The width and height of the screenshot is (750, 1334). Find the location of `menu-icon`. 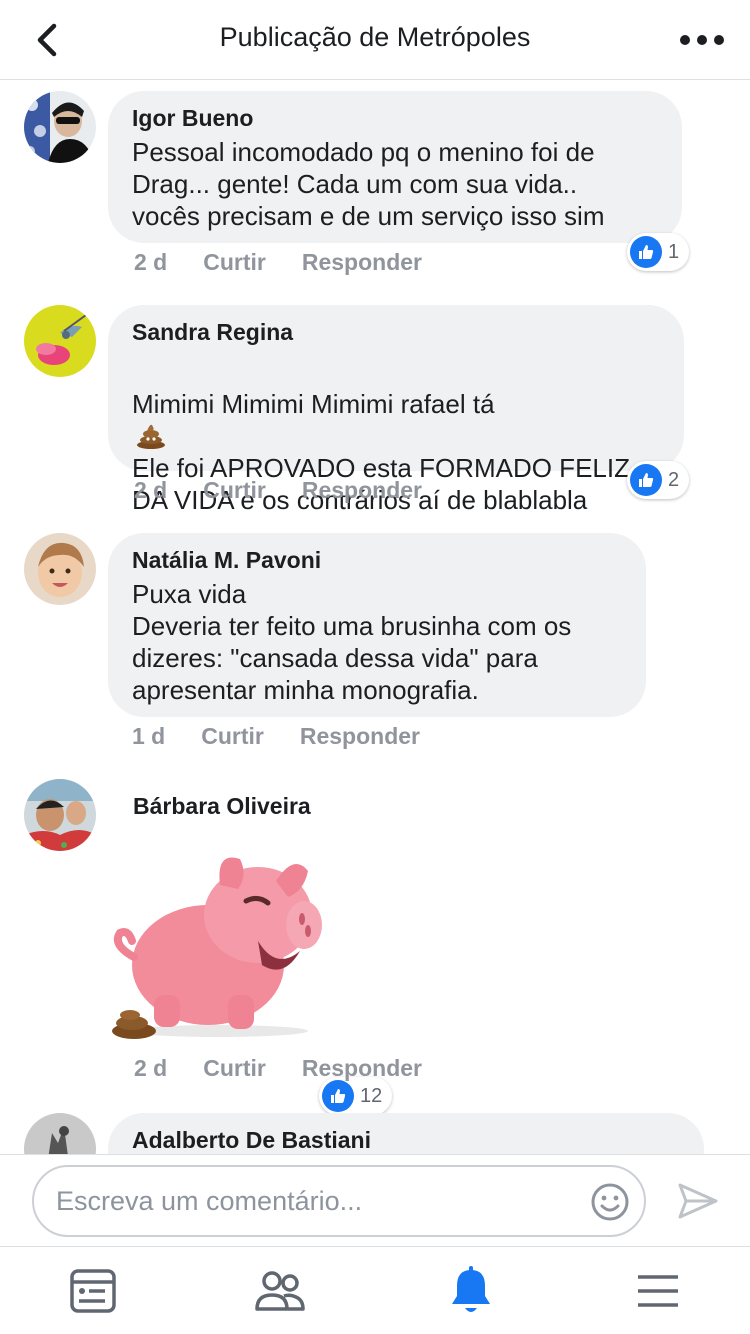

menu-icon is located at coordinates (658, 1291).